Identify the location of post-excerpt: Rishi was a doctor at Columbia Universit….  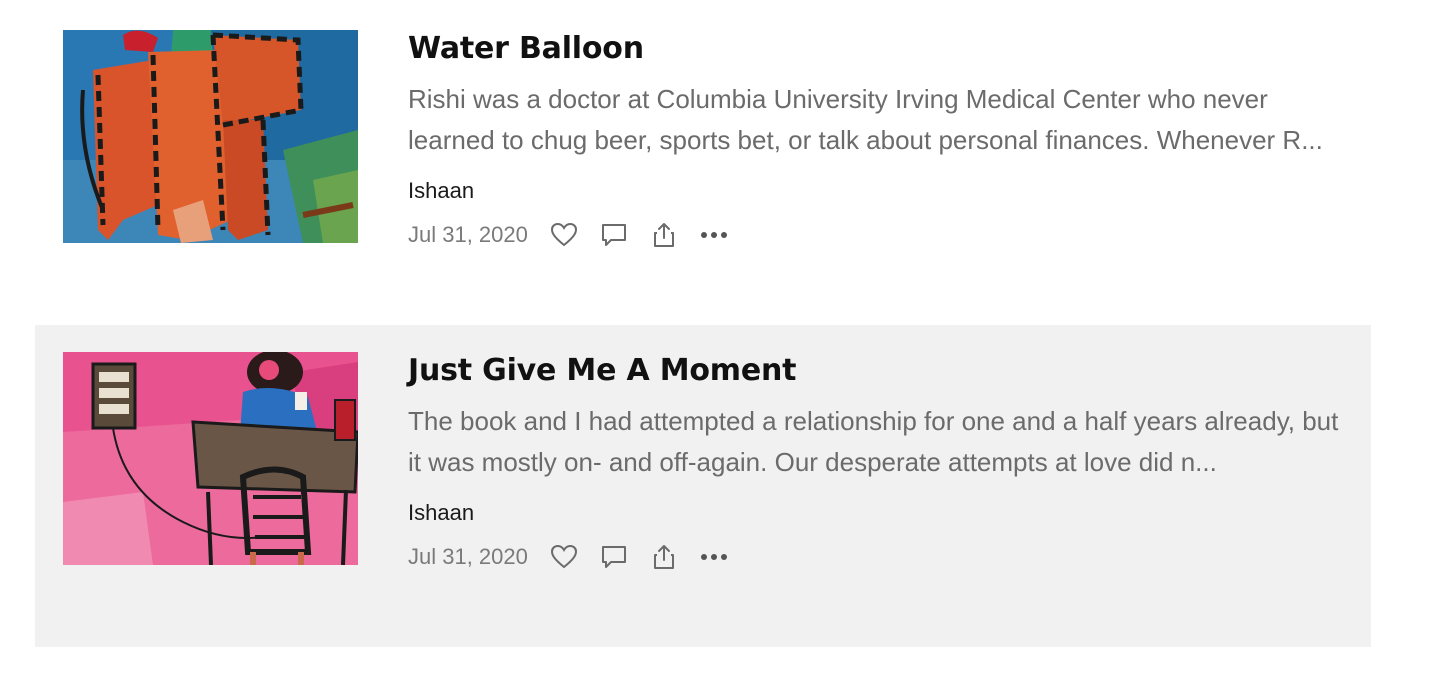
(878, 120).